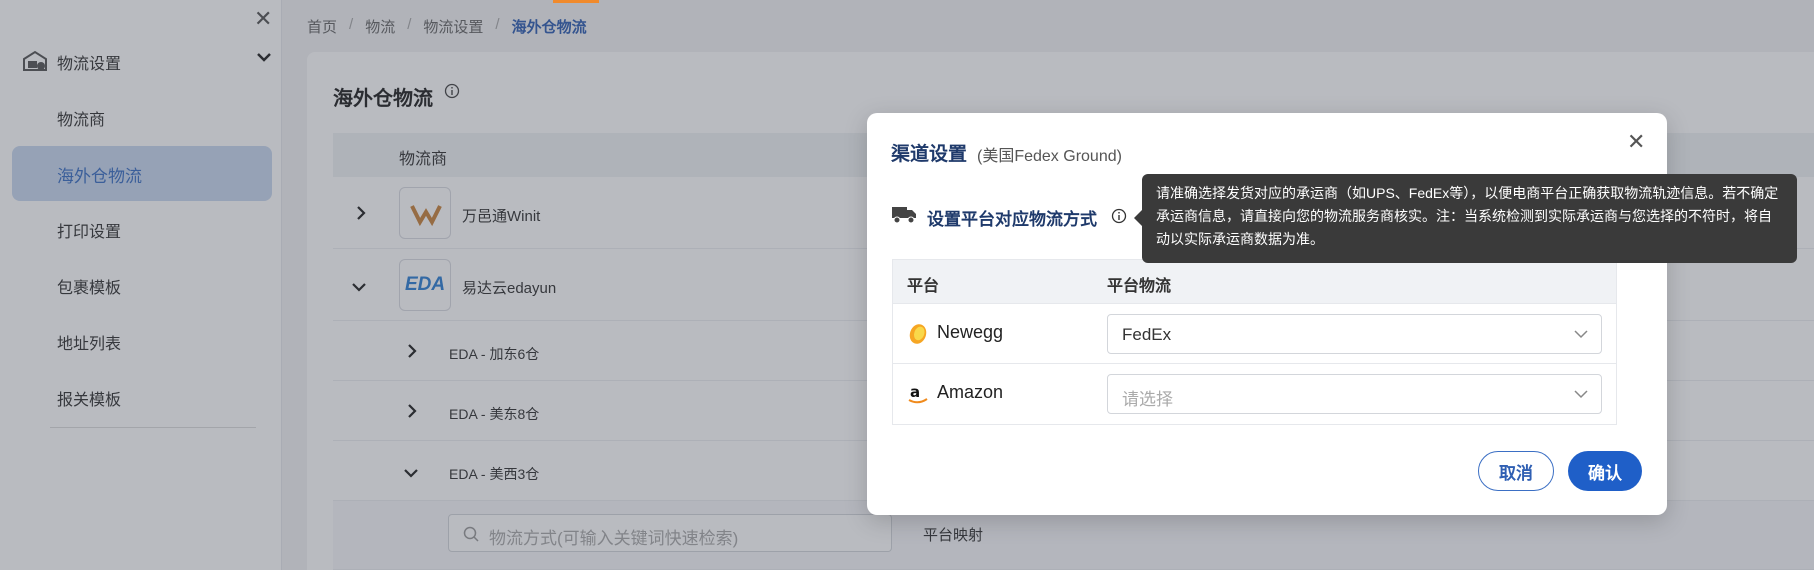 The height and width of the screenshot is (570, 1814). What do you see at coordinates (1139, 286) in the screenshot?
I see `column-header-platform-logistics: 平台物流` at bounding box center [1139, 286].